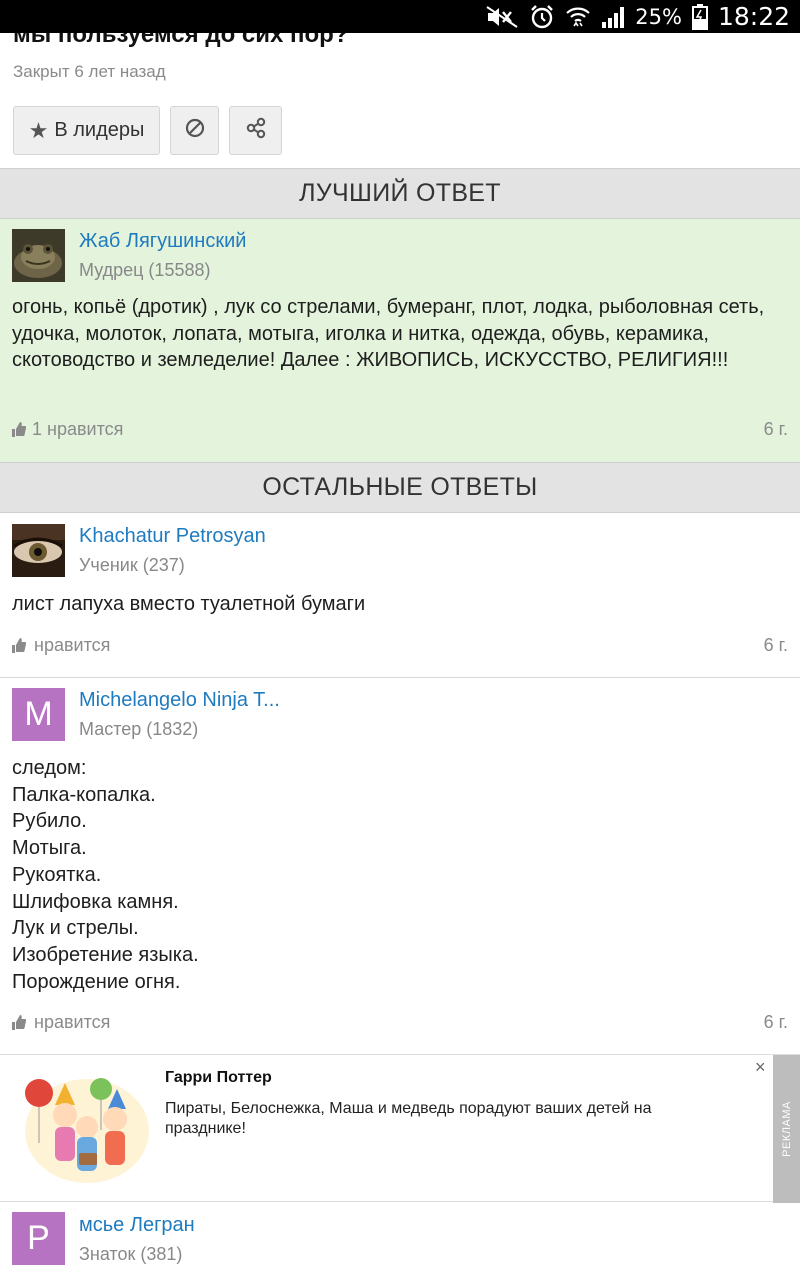 The image size is (800, 1280). What do you see at coordinates (218, 1078) in the screenshot?
I see `ad-title: Гарри Поттер` at bounding box center [218, 1078].